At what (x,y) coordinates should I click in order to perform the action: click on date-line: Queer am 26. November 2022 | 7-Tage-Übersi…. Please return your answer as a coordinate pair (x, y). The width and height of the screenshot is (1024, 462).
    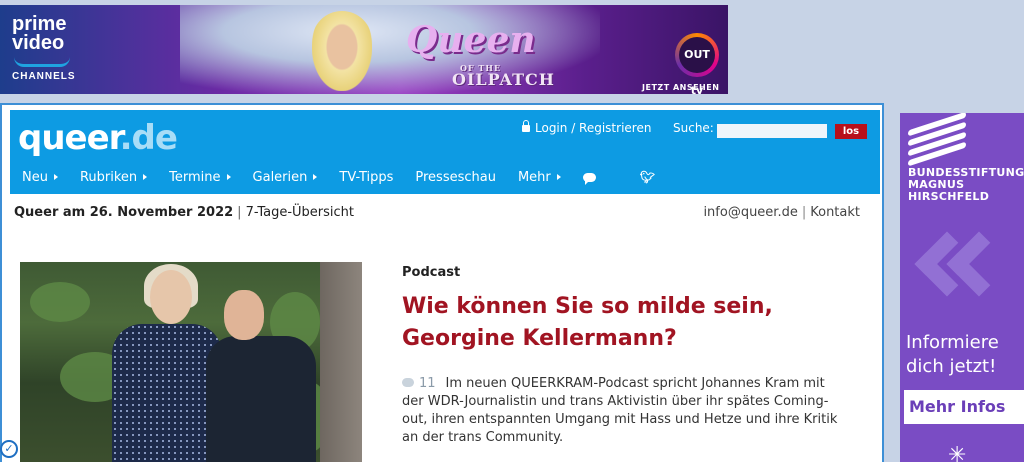
    Looking at the image, I should click on (184, 212).